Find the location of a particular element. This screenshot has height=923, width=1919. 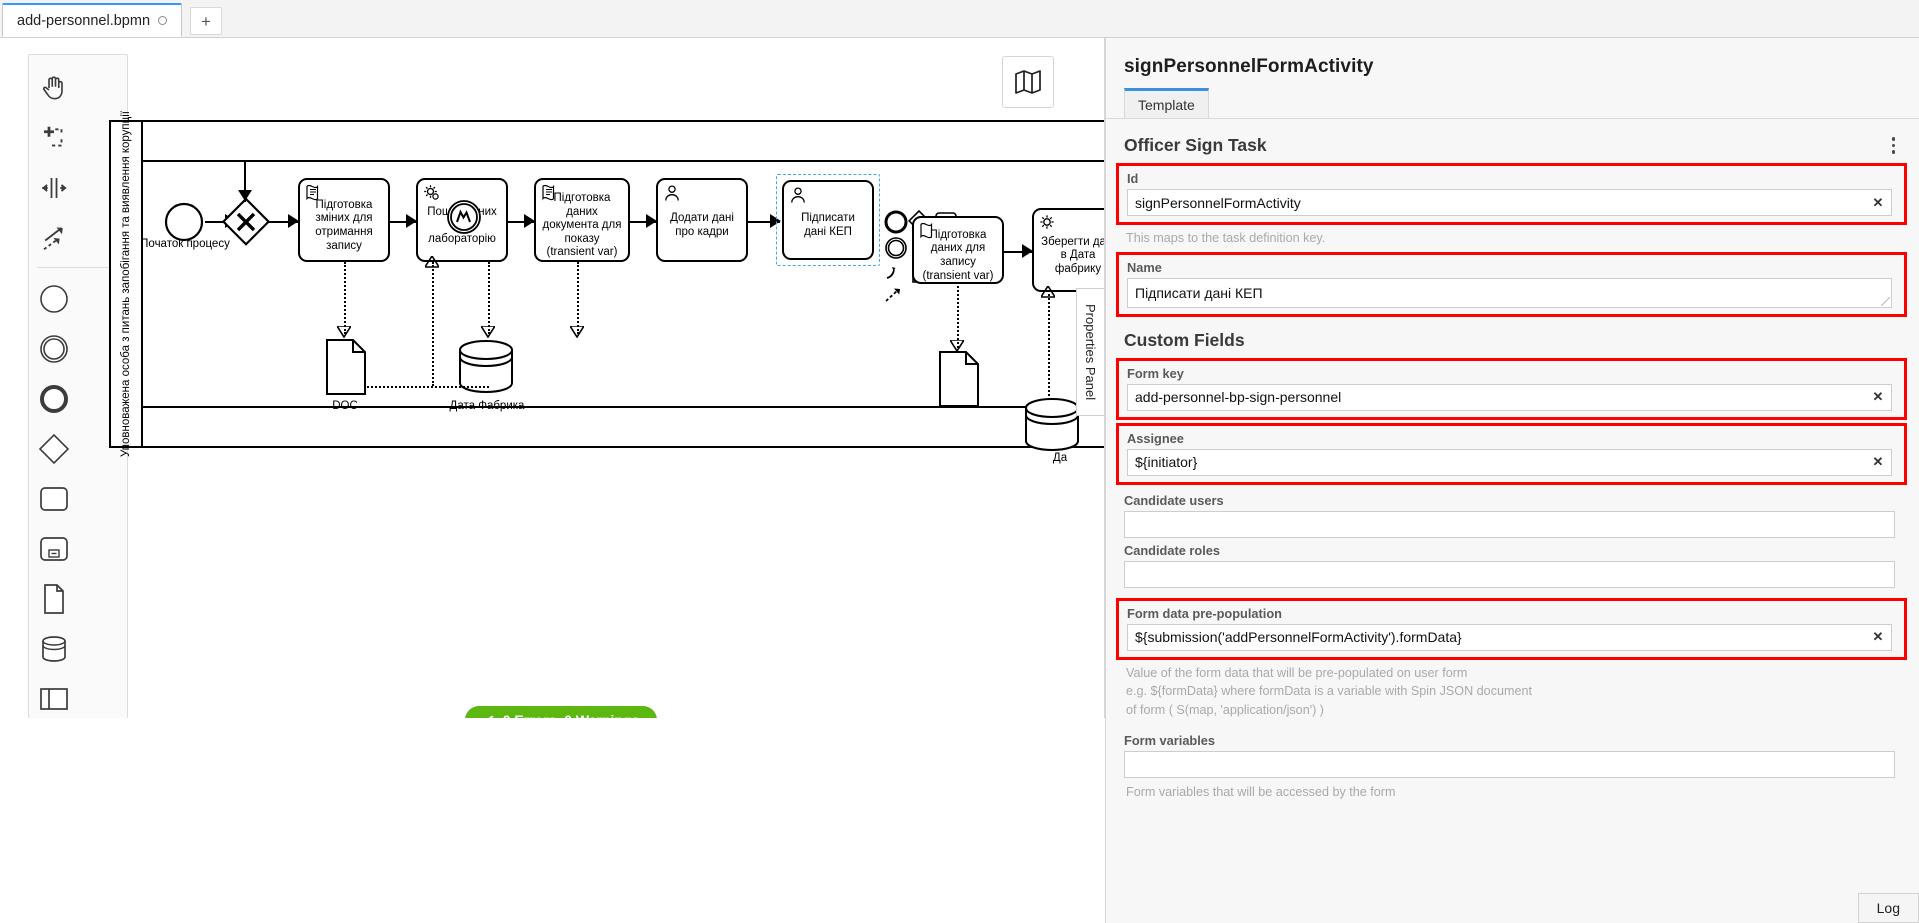

end-event-icon is located at coordinates (54, 399).